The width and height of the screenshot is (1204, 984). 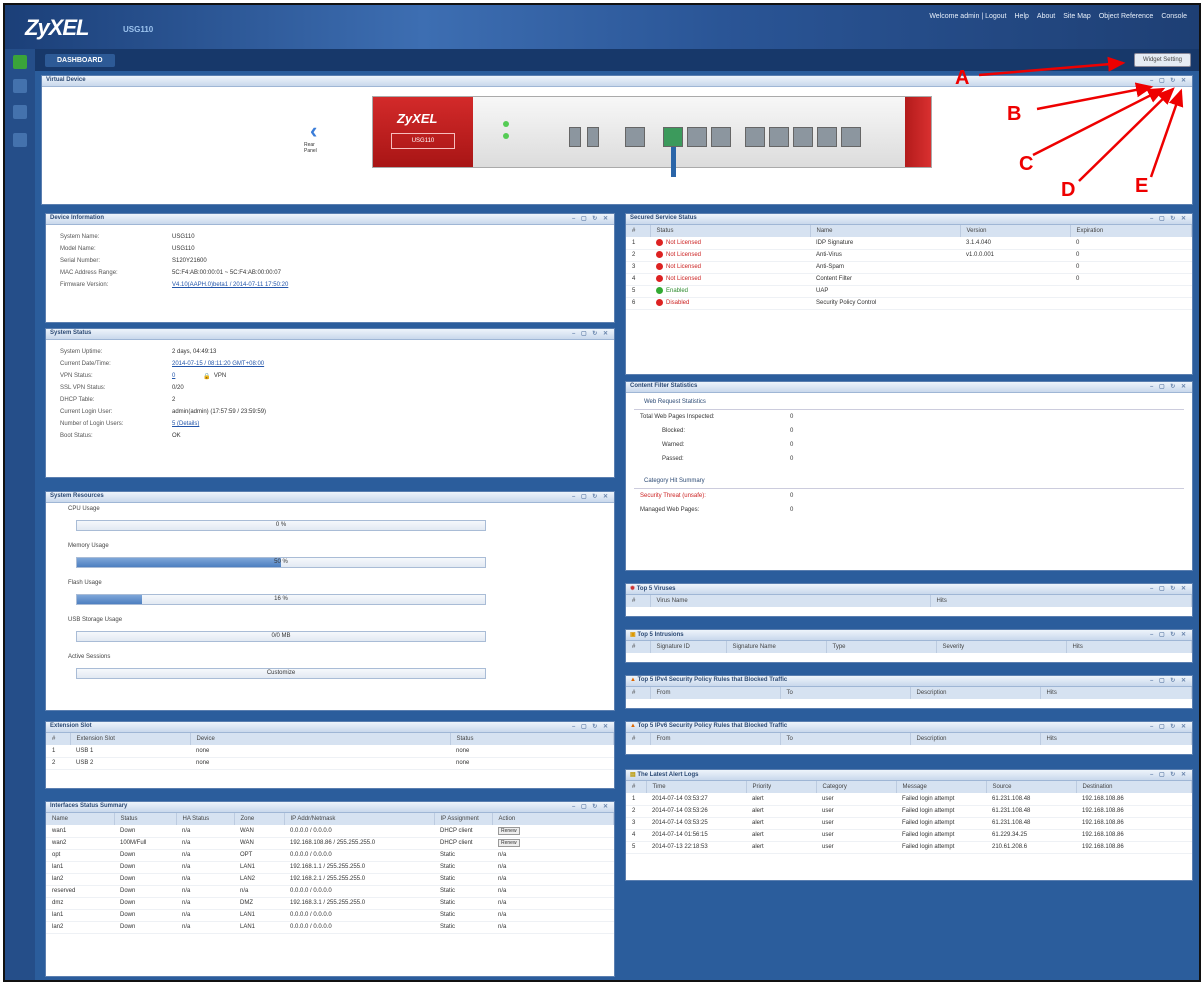 I want to click on datetime-link: 2014-07-15 / 08:11:20 GMT+08:00, so click(x=218, y=364).